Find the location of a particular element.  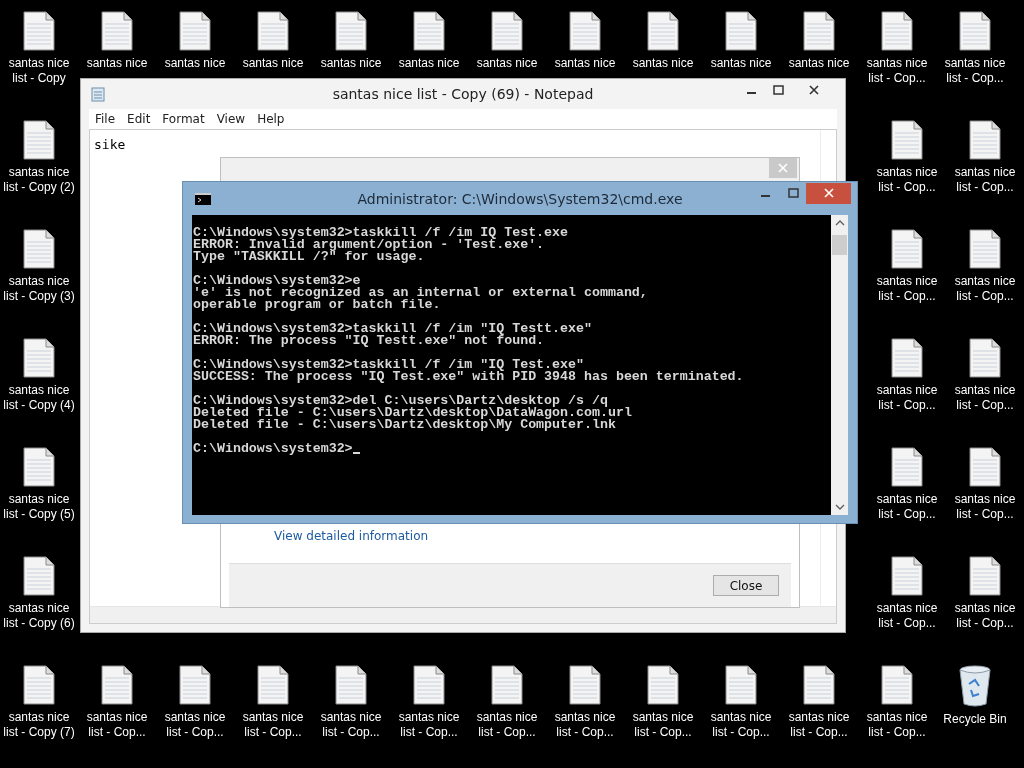

console-line: Deleted file - C:\users\Dartz\desktop\DataWagon.com.url is located at coordinates (412, 413).